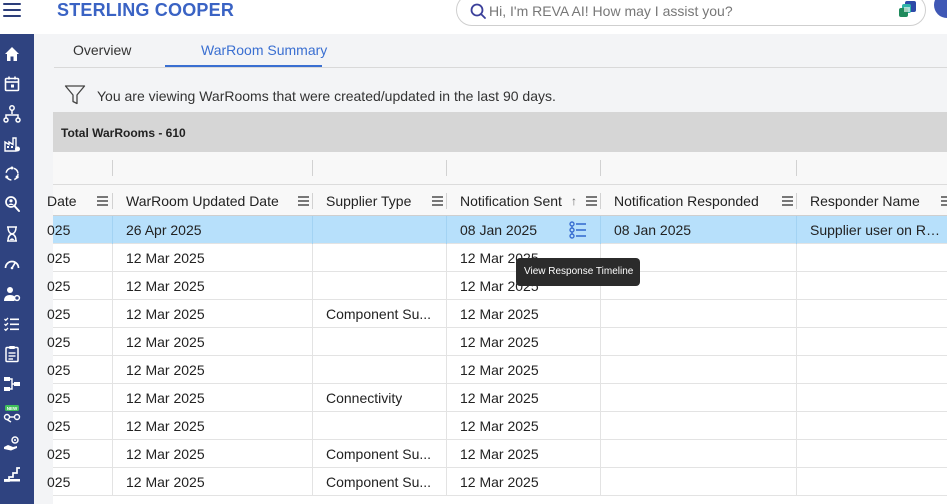 The image size is (947, 504). I want to click on clipboard-icon, so click(12, 354).